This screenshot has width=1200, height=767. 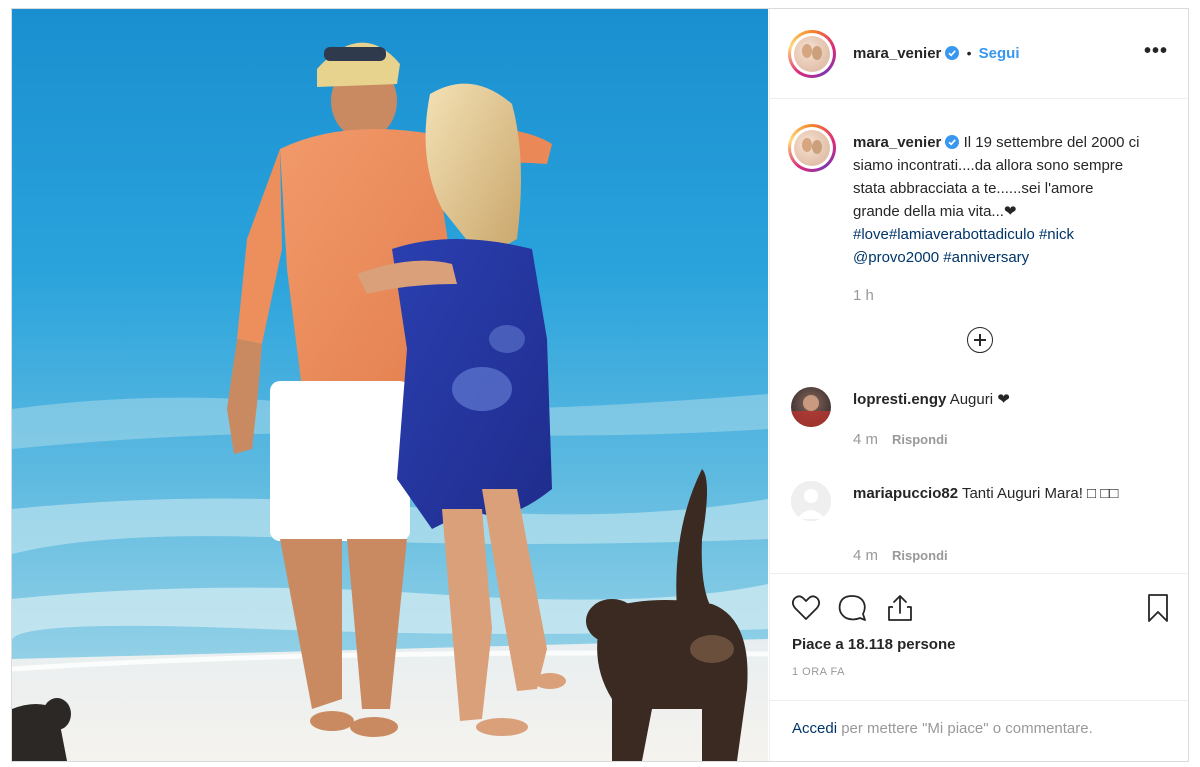 I want to click on comment-2: mariapuccio82 Tanti Auguri Mara! □ □□, so click(x=1003, y=494).